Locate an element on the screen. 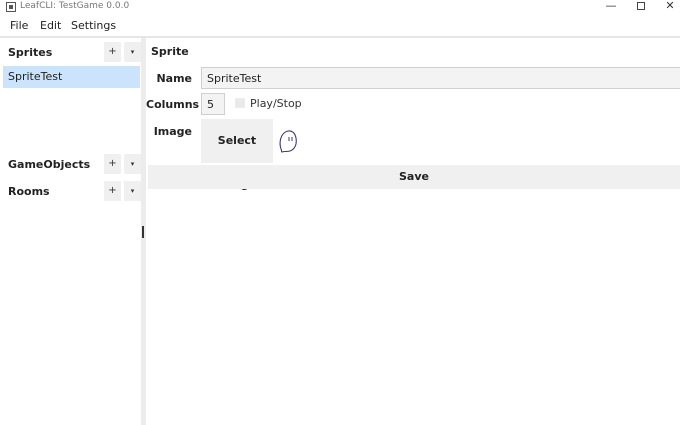 The height and width of the screenshot is (425, 680). minimize-button: — is located at coordinates (611, 7).